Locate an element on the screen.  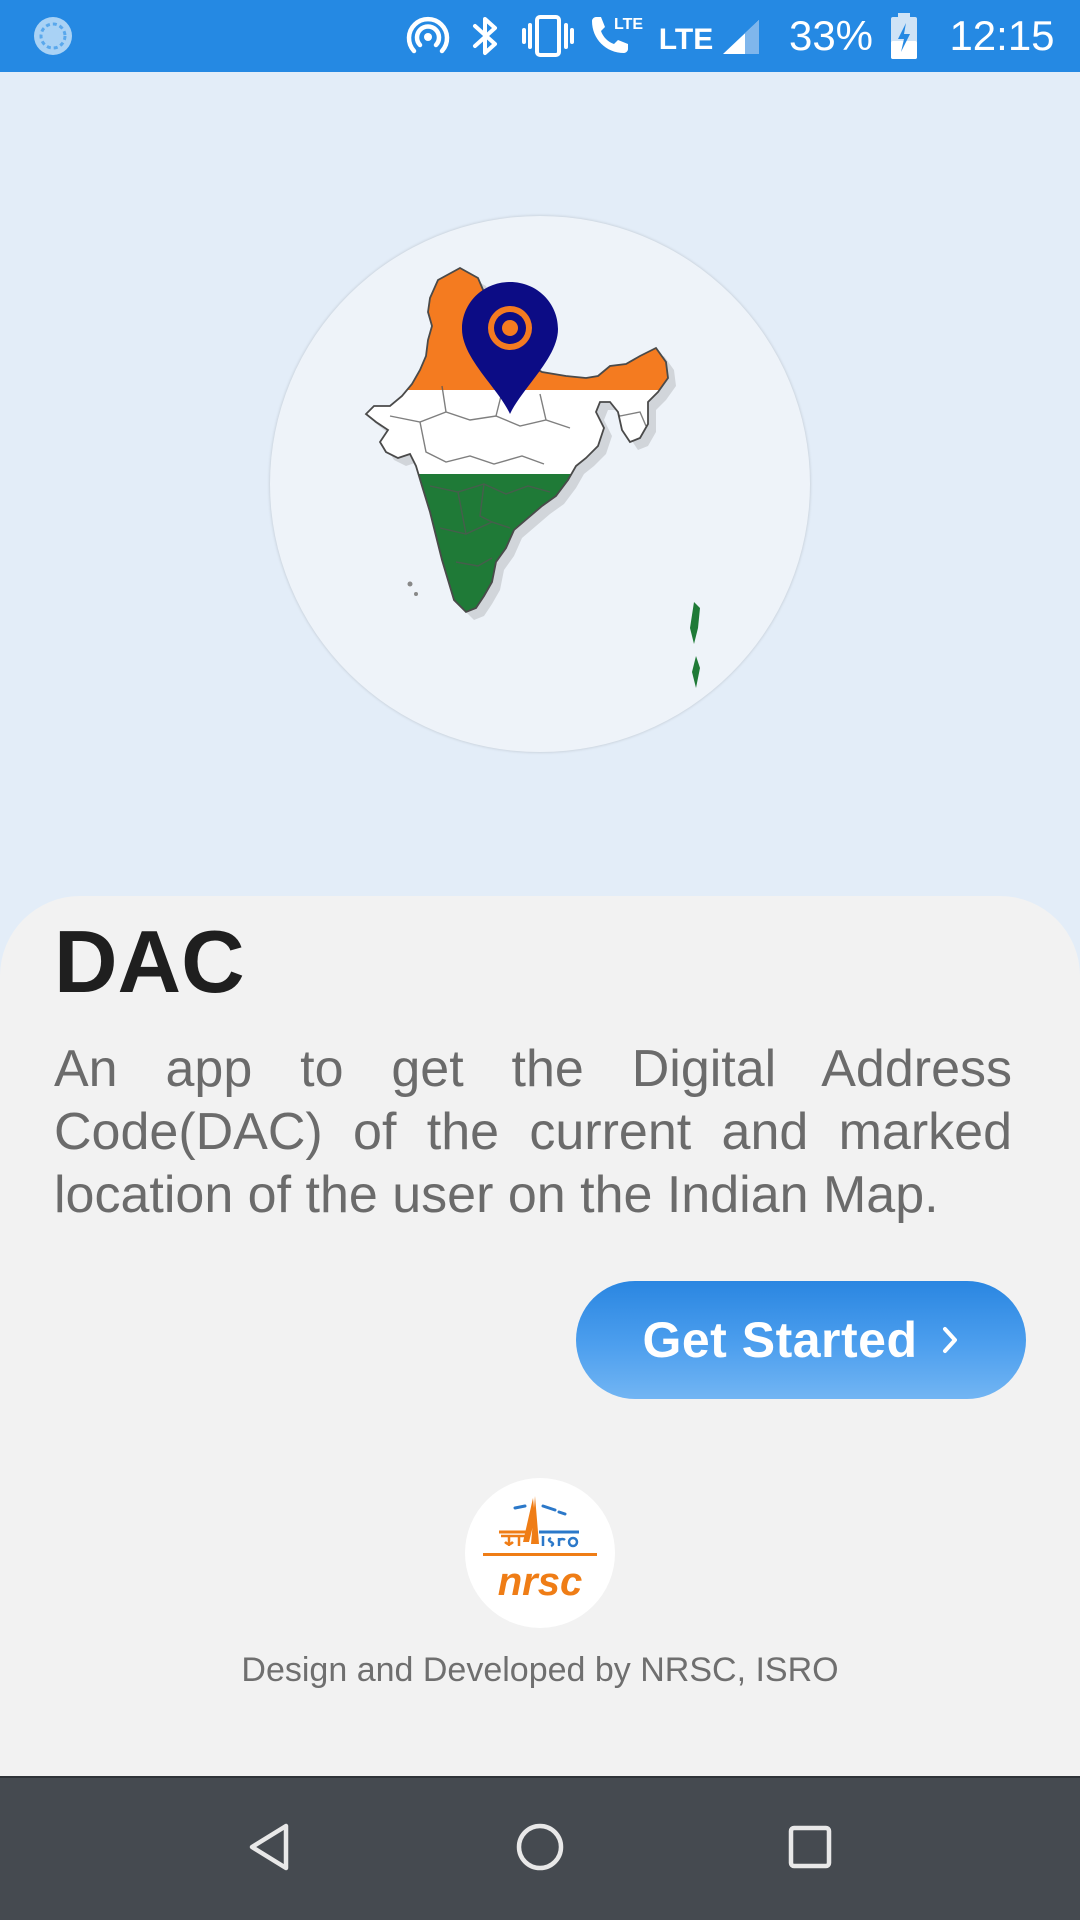
network-type-label: LTE is located at coordinates (686, 39).